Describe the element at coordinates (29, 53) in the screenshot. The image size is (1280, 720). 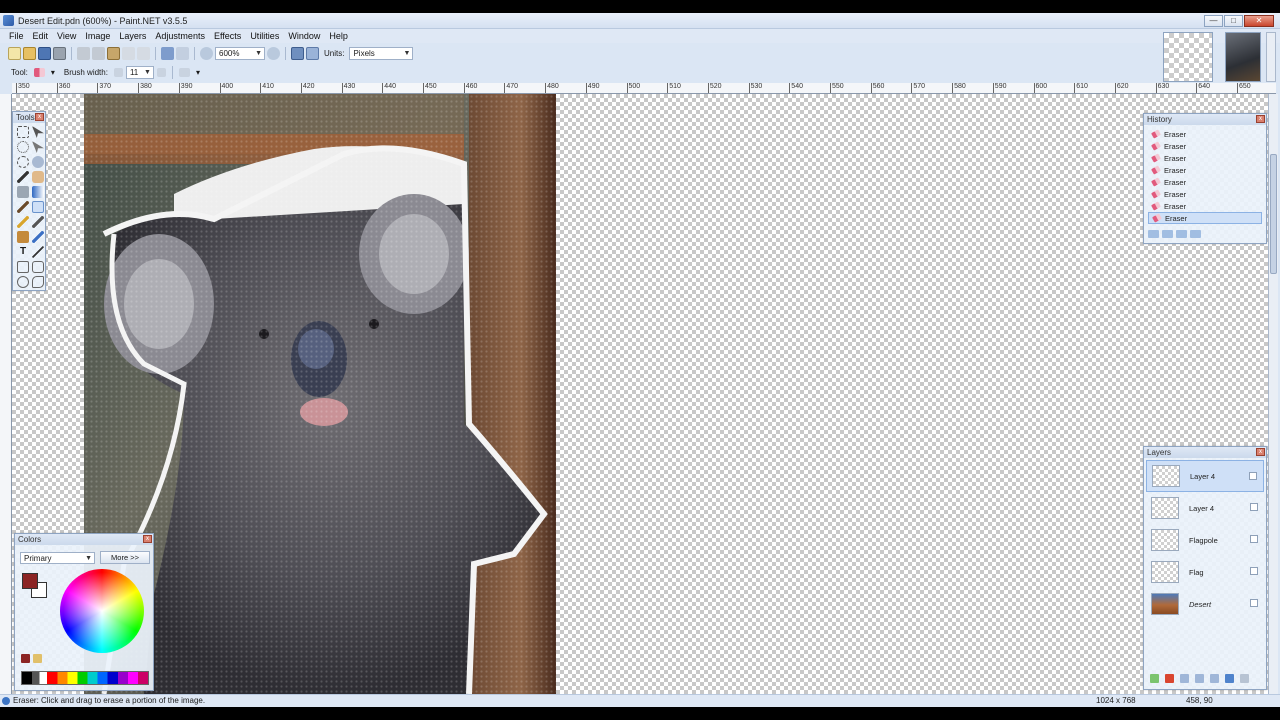
I see `open-file-icon` at that location.